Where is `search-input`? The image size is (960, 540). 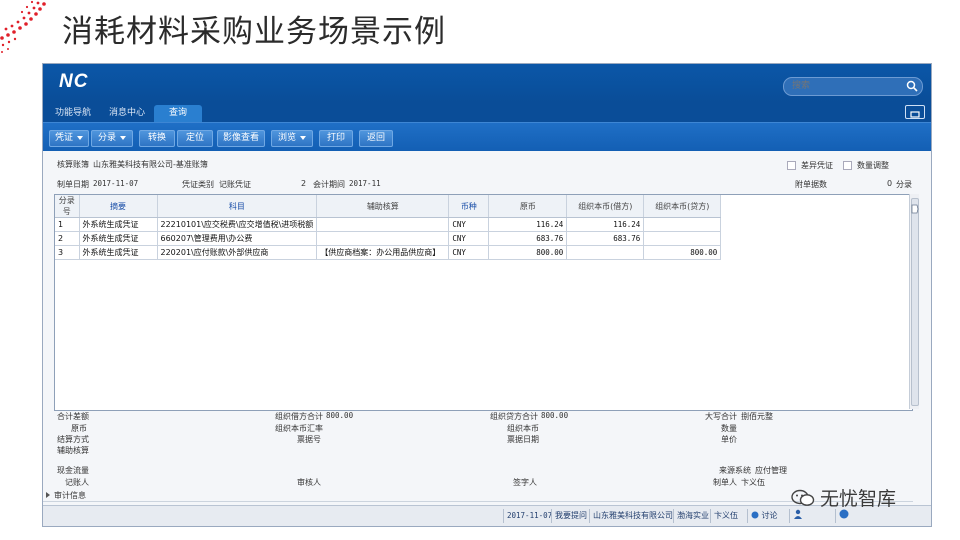
search-input is located at coordinates (847, 86).